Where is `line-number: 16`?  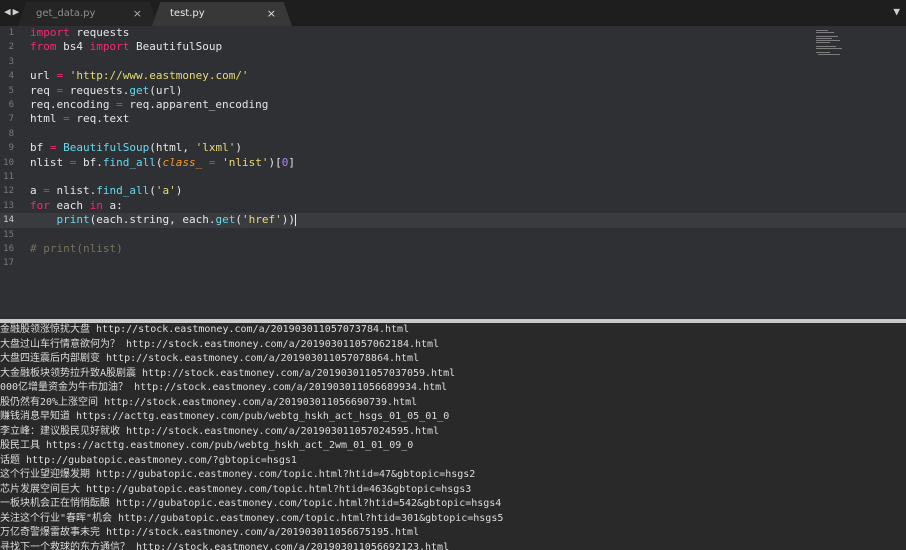
line-number: 16 is located at coordinates (8, 249).